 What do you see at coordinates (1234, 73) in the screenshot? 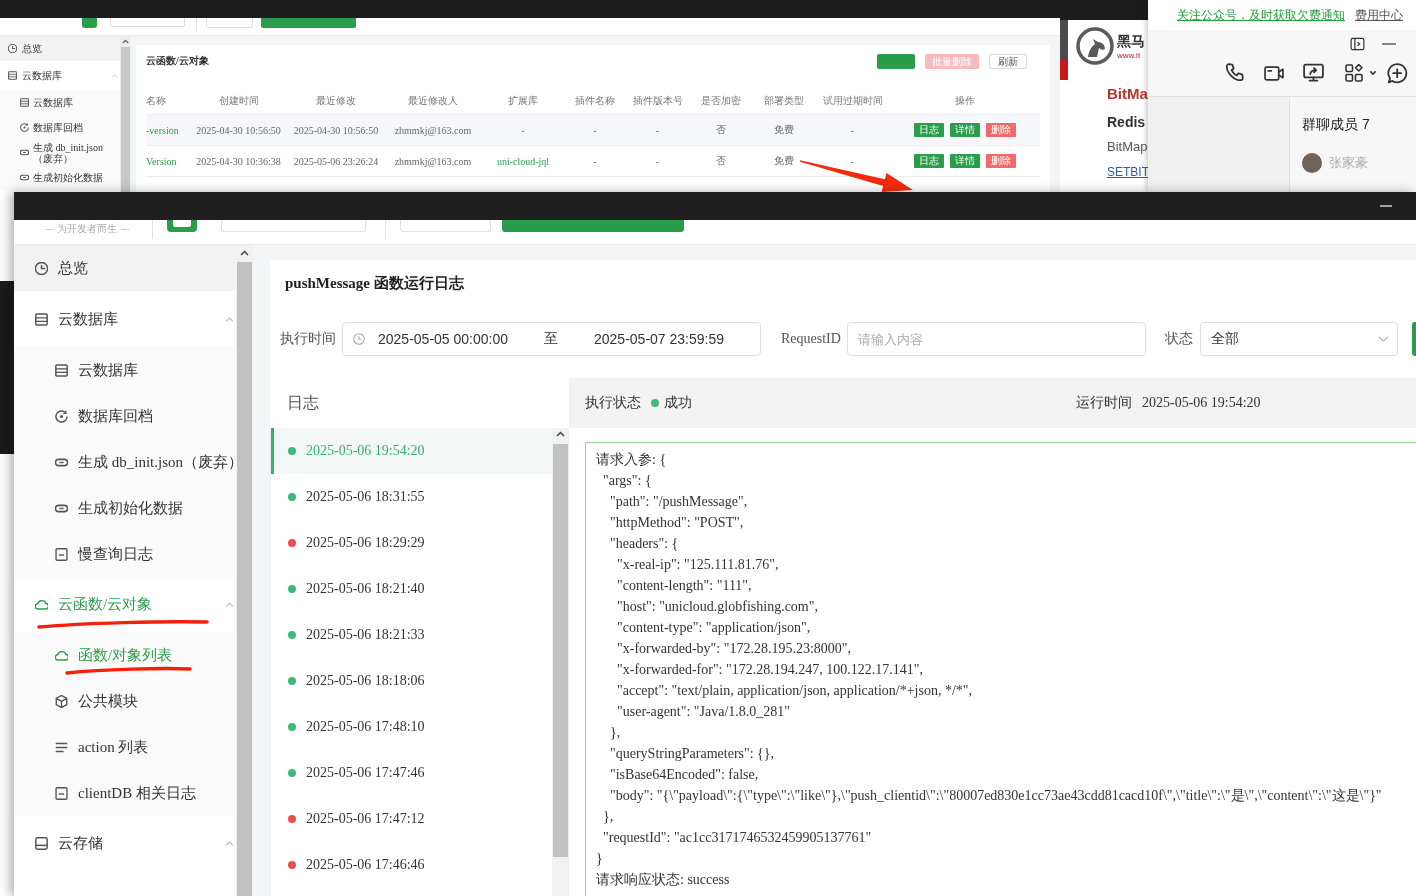
I see `phone-icon` at bounding box center [1234, 73].